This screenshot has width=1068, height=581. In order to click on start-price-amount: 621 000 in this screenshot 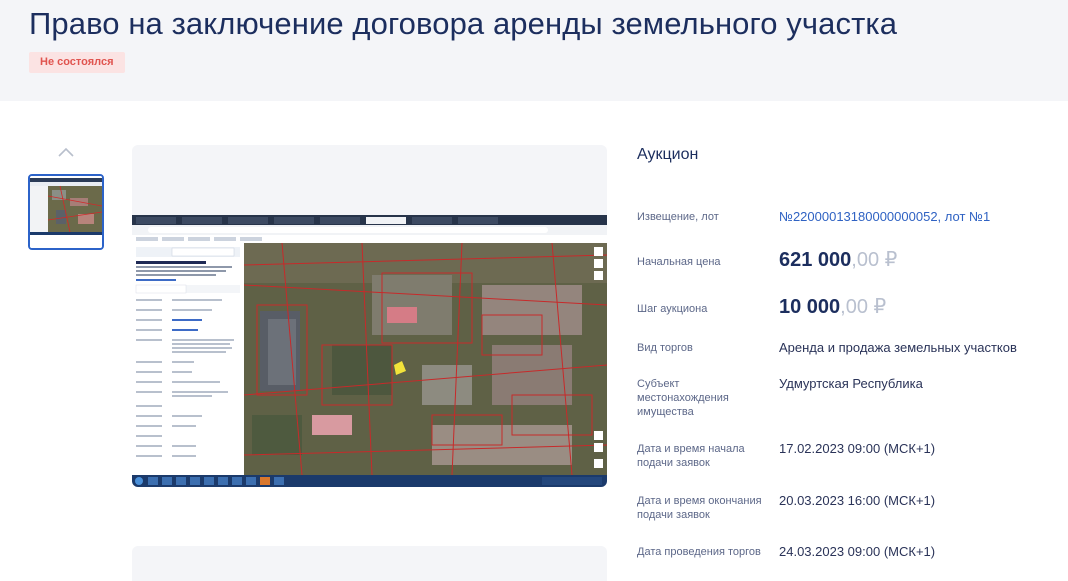, I will do `click(815, 260)`.